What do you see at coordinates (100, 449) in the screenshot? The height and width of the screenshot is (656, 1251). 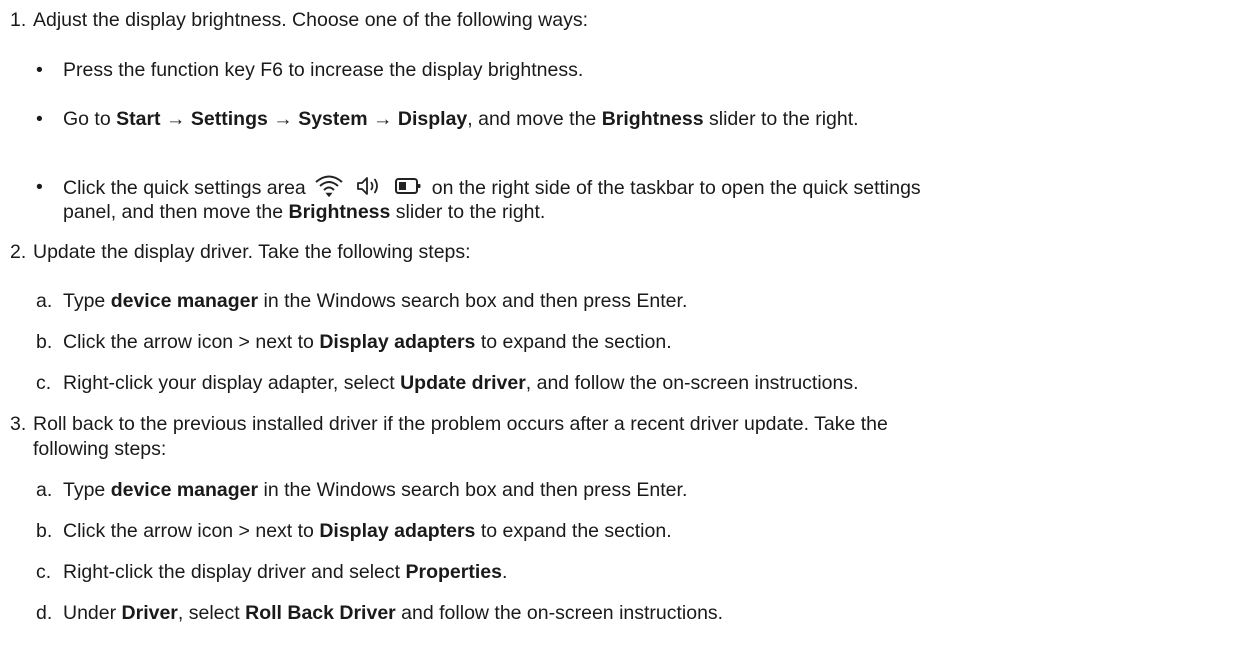 I see `step-text-continued: following steps:` at bounding box center [100, 449].